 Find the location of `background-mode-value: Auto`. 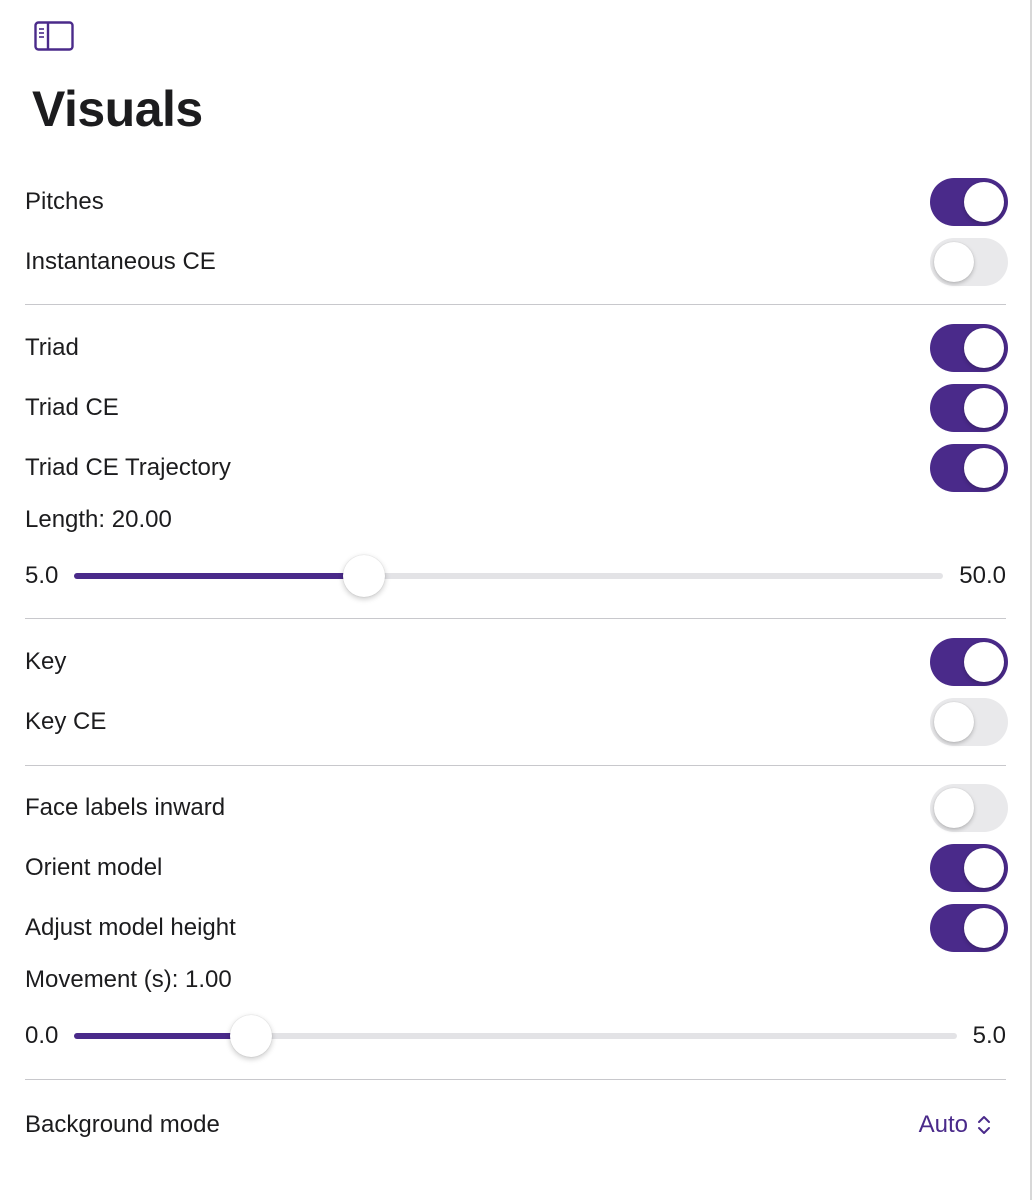

background-mode-value: Auto is located at coordinates (943, 1124).